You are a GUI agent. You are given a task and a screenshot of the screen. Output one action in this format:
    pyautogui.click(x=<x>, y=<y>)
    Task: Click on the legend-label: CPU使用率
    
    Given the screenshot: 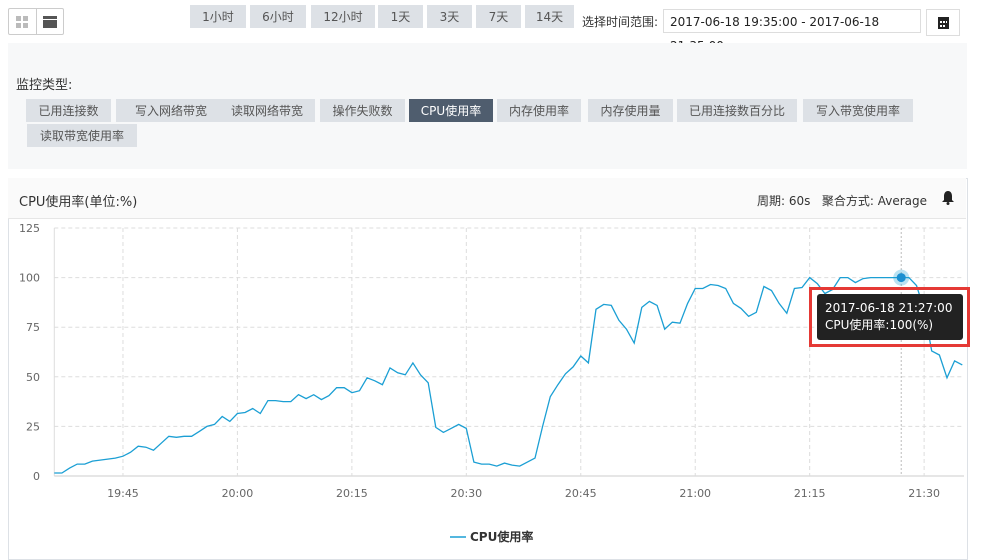 What is the action you would take?
    pyautogui.click(x=502, y=537)
    